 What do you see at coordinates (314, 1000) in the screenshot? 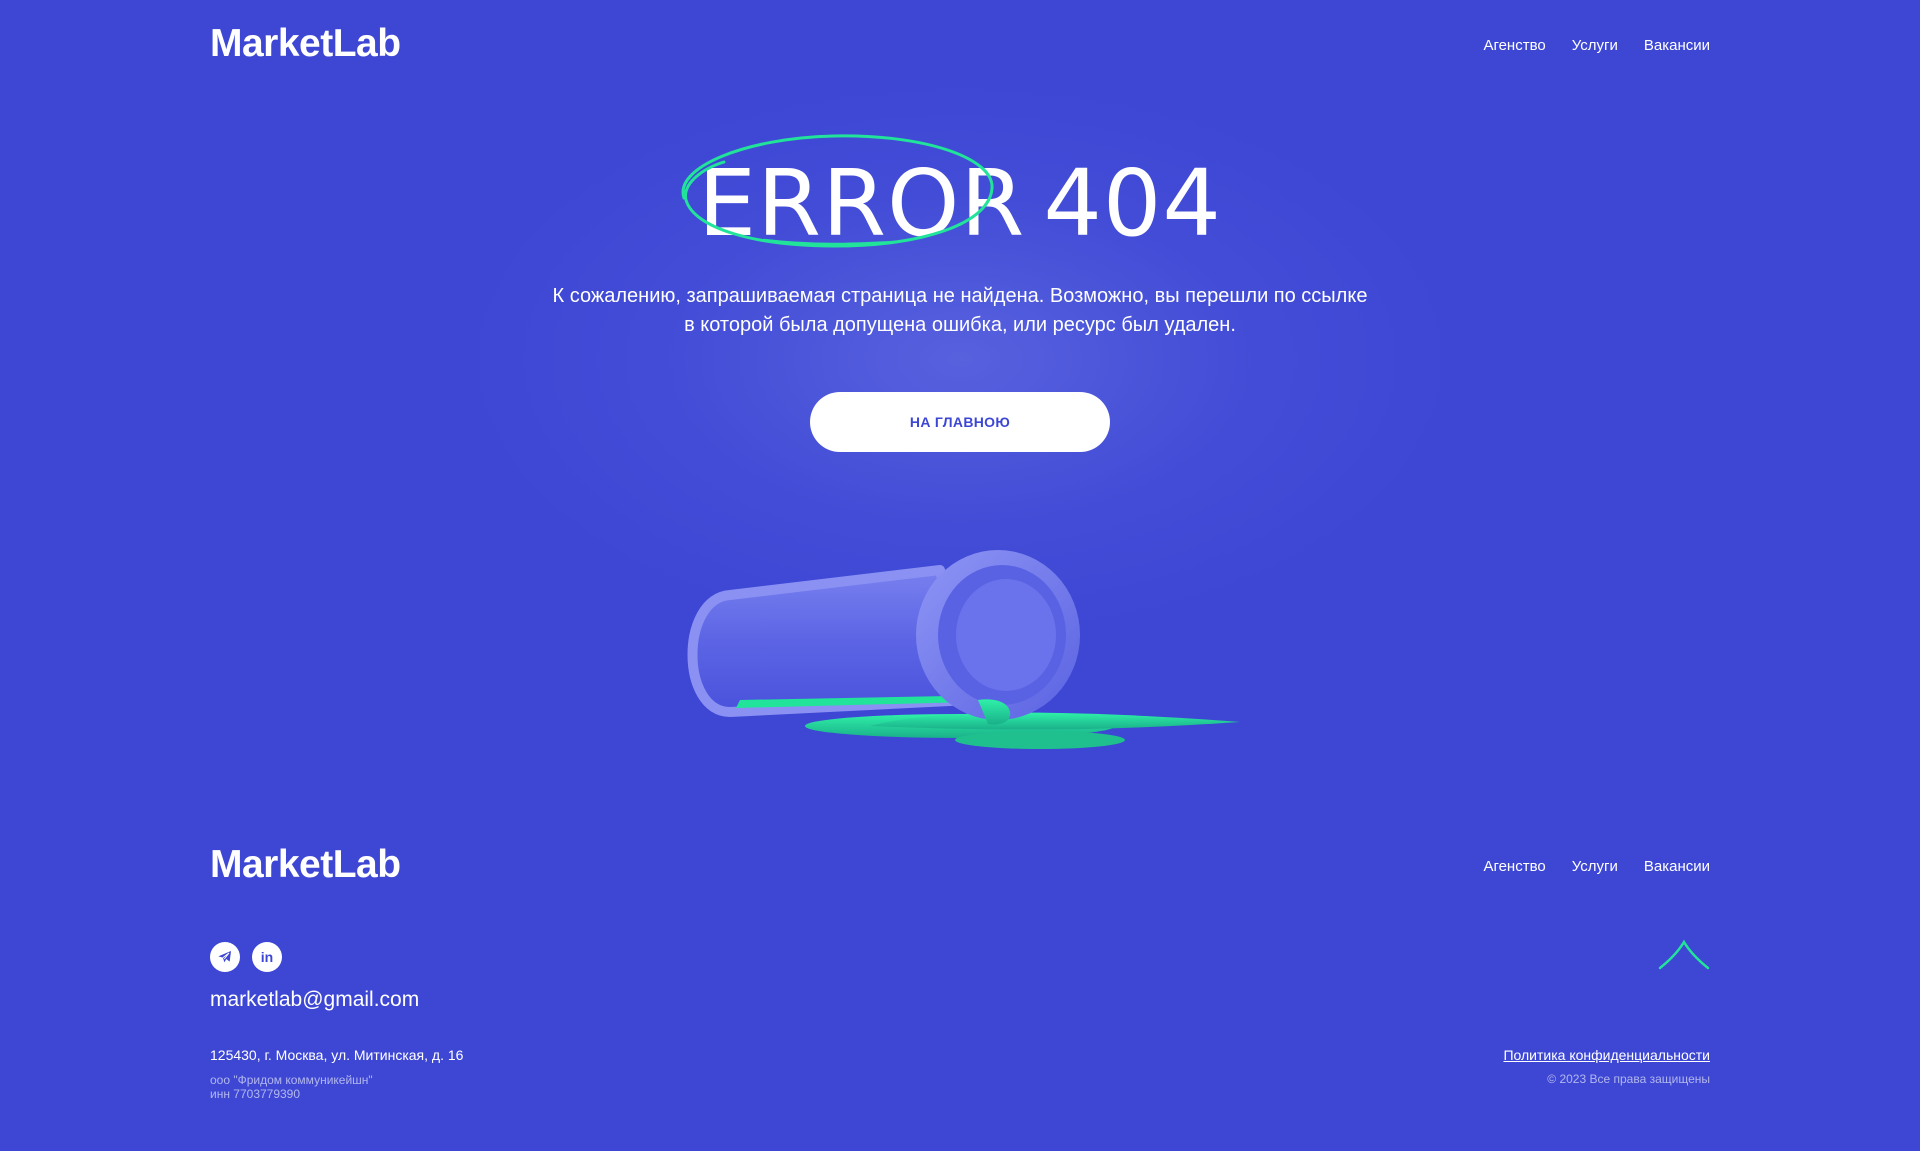
I see `contact-email: marketlab@gmail.com` at bounding box center [314, 1000].